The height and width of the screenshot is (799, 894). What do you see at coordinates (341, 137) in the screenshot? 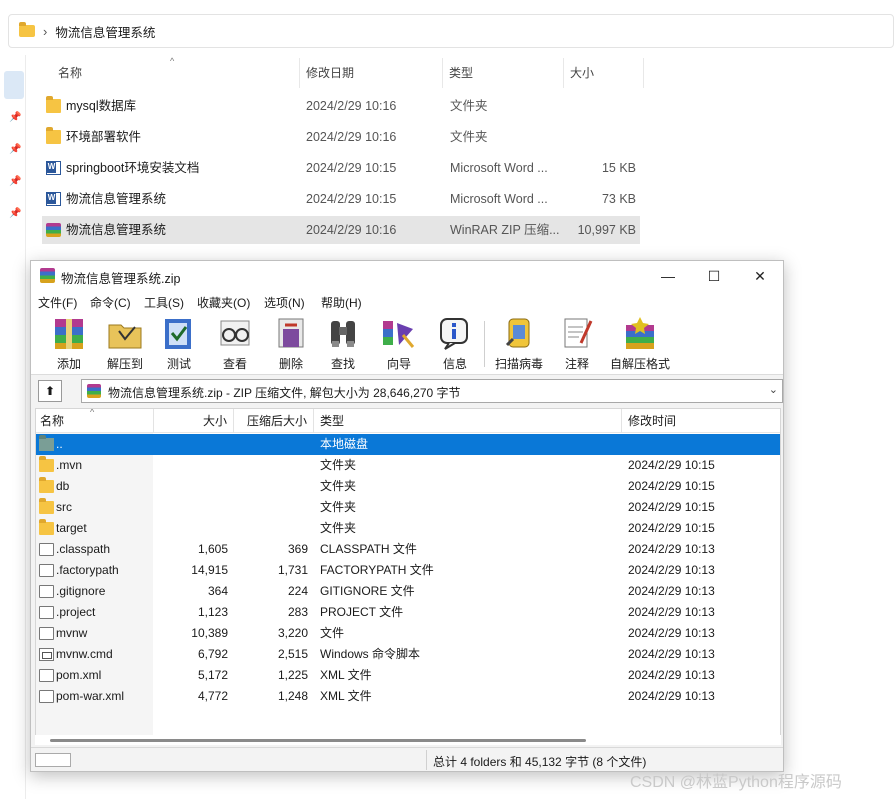
I see `explorer-row: 环境部署软件 2024/2/29 10:16 文件夹` at bounding box center [341, 137].